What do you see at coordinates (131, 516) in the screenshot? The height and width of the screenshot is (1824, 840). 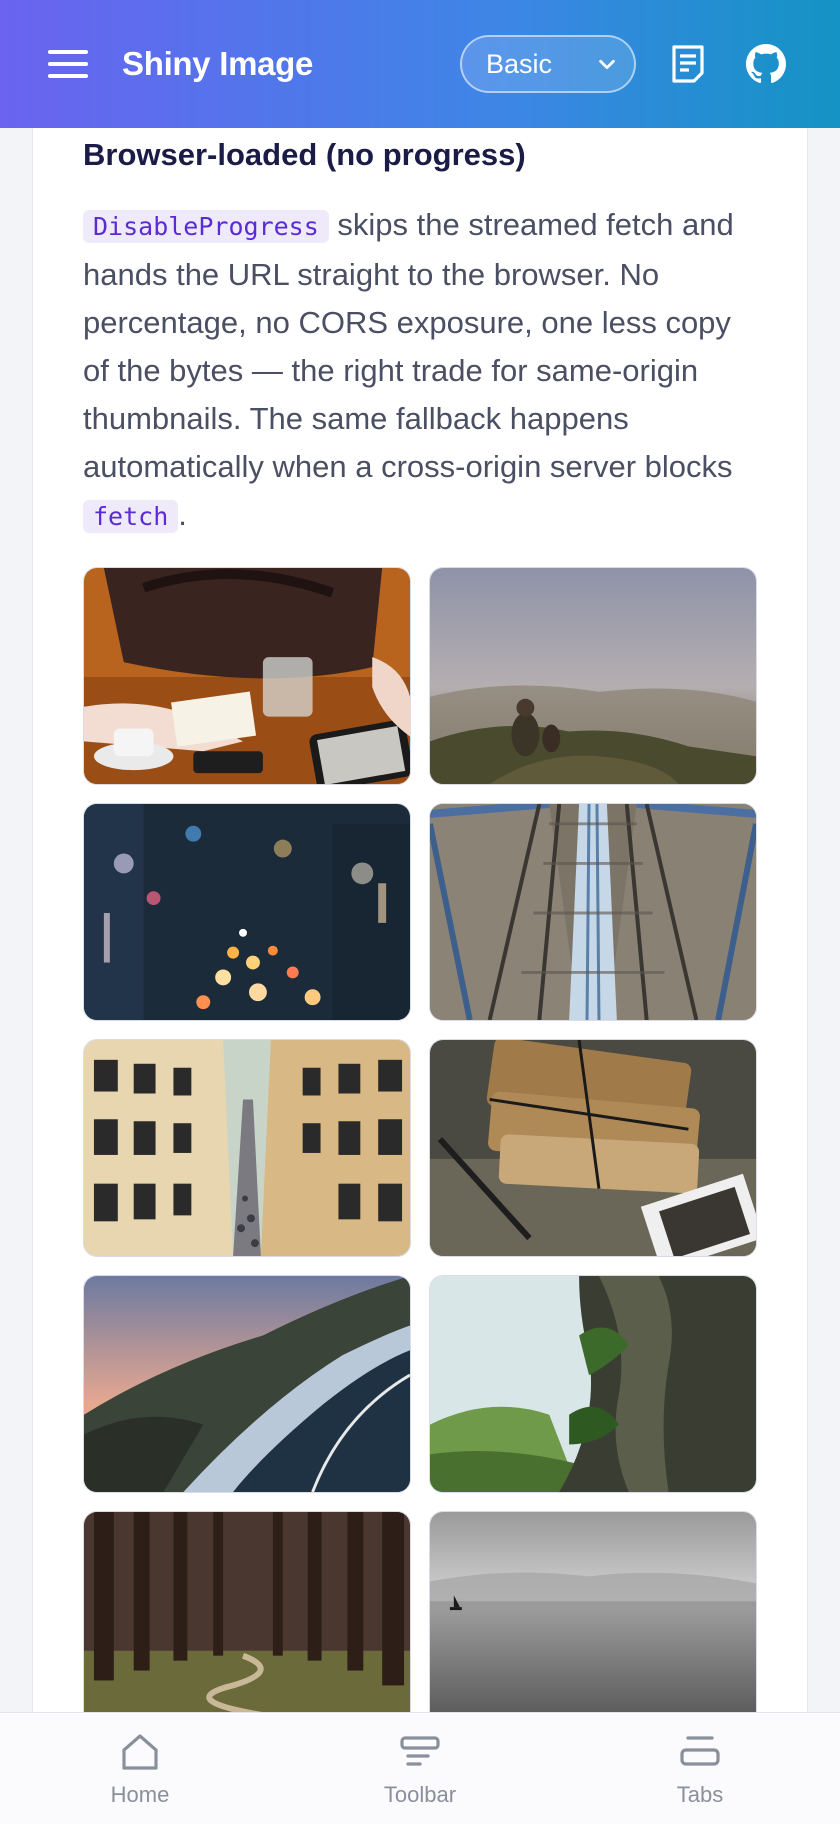 I see `code-fetch: fetch` at bounding box center [131, 516].